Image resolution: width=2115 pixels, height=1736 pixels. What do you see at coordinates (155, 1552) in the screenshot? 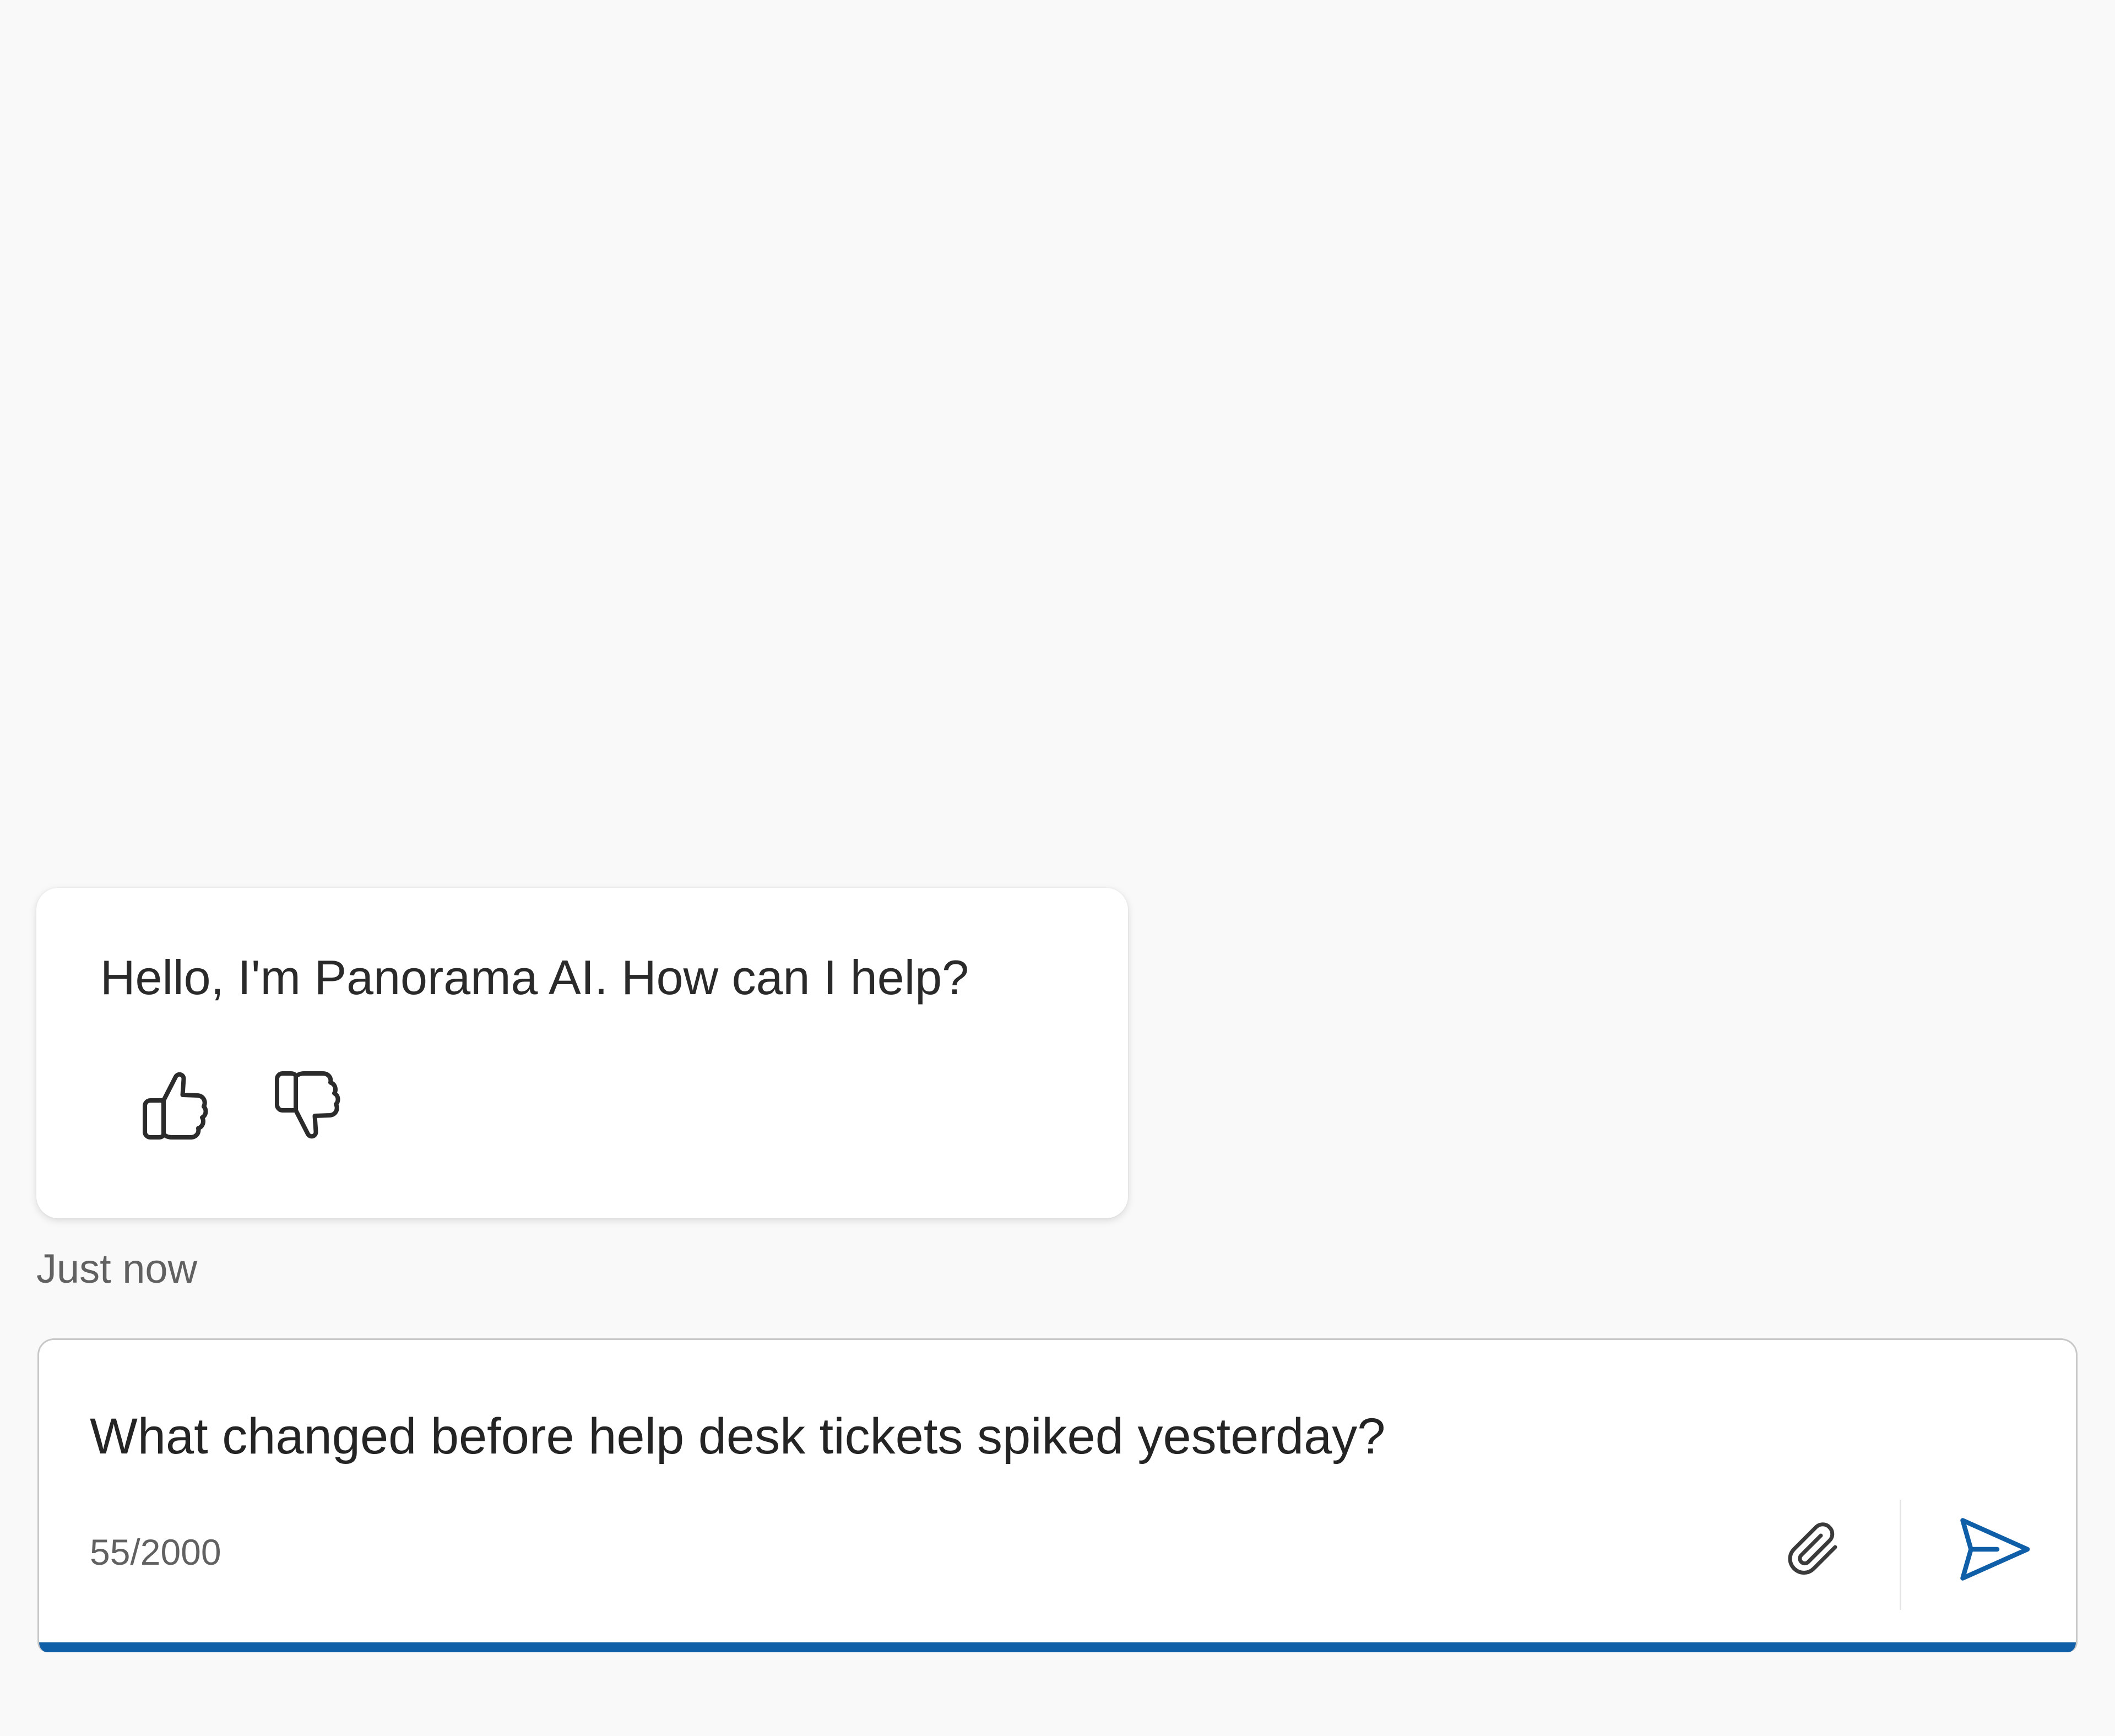
I see `character-counter: 55/2000` at bounding box center [155, 1552].